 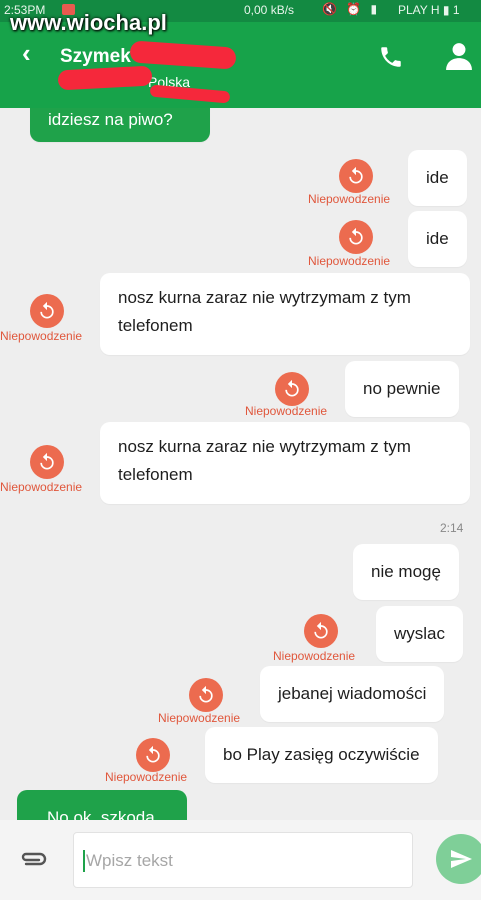 What do you see at coordinates (452, 528) in the screenshot?
I see `message-timestamp: 2:14` at bounding box center [452, 528].